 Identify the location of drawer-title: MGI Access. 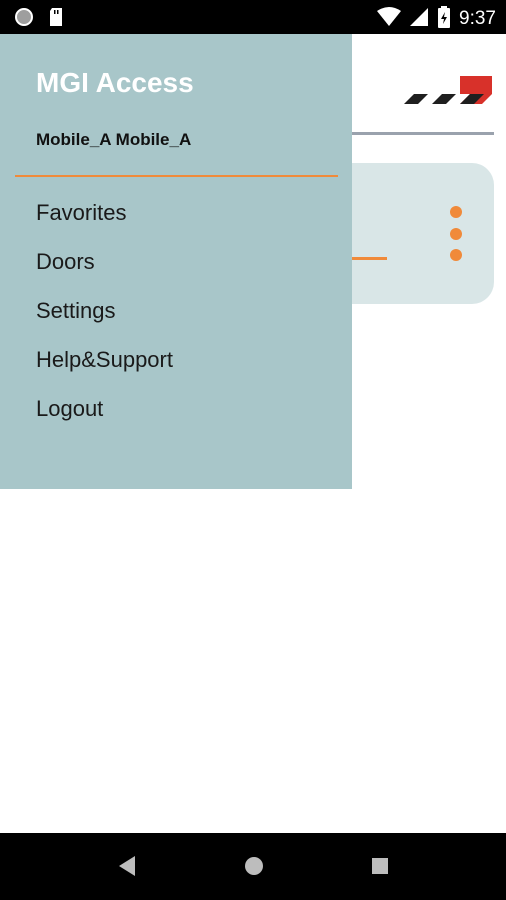
(115, 82).